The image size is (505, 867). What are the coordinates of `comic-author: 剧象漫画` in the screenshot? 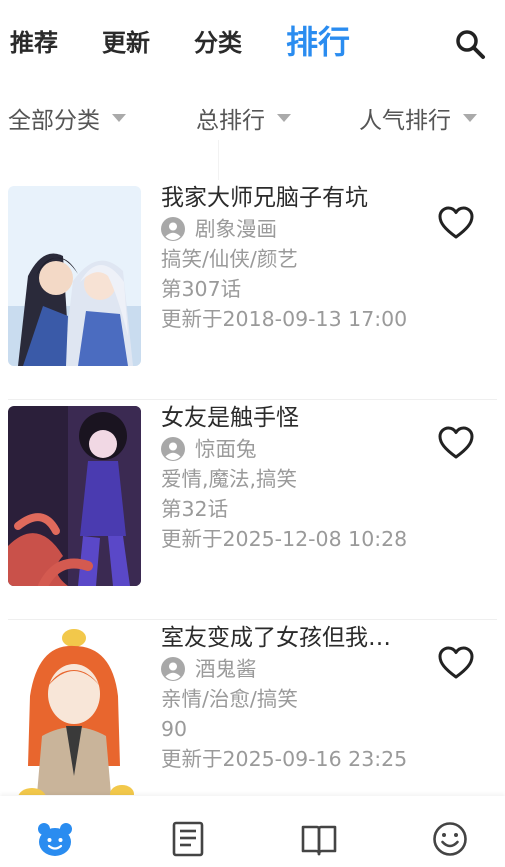 It's located at (236, 229).